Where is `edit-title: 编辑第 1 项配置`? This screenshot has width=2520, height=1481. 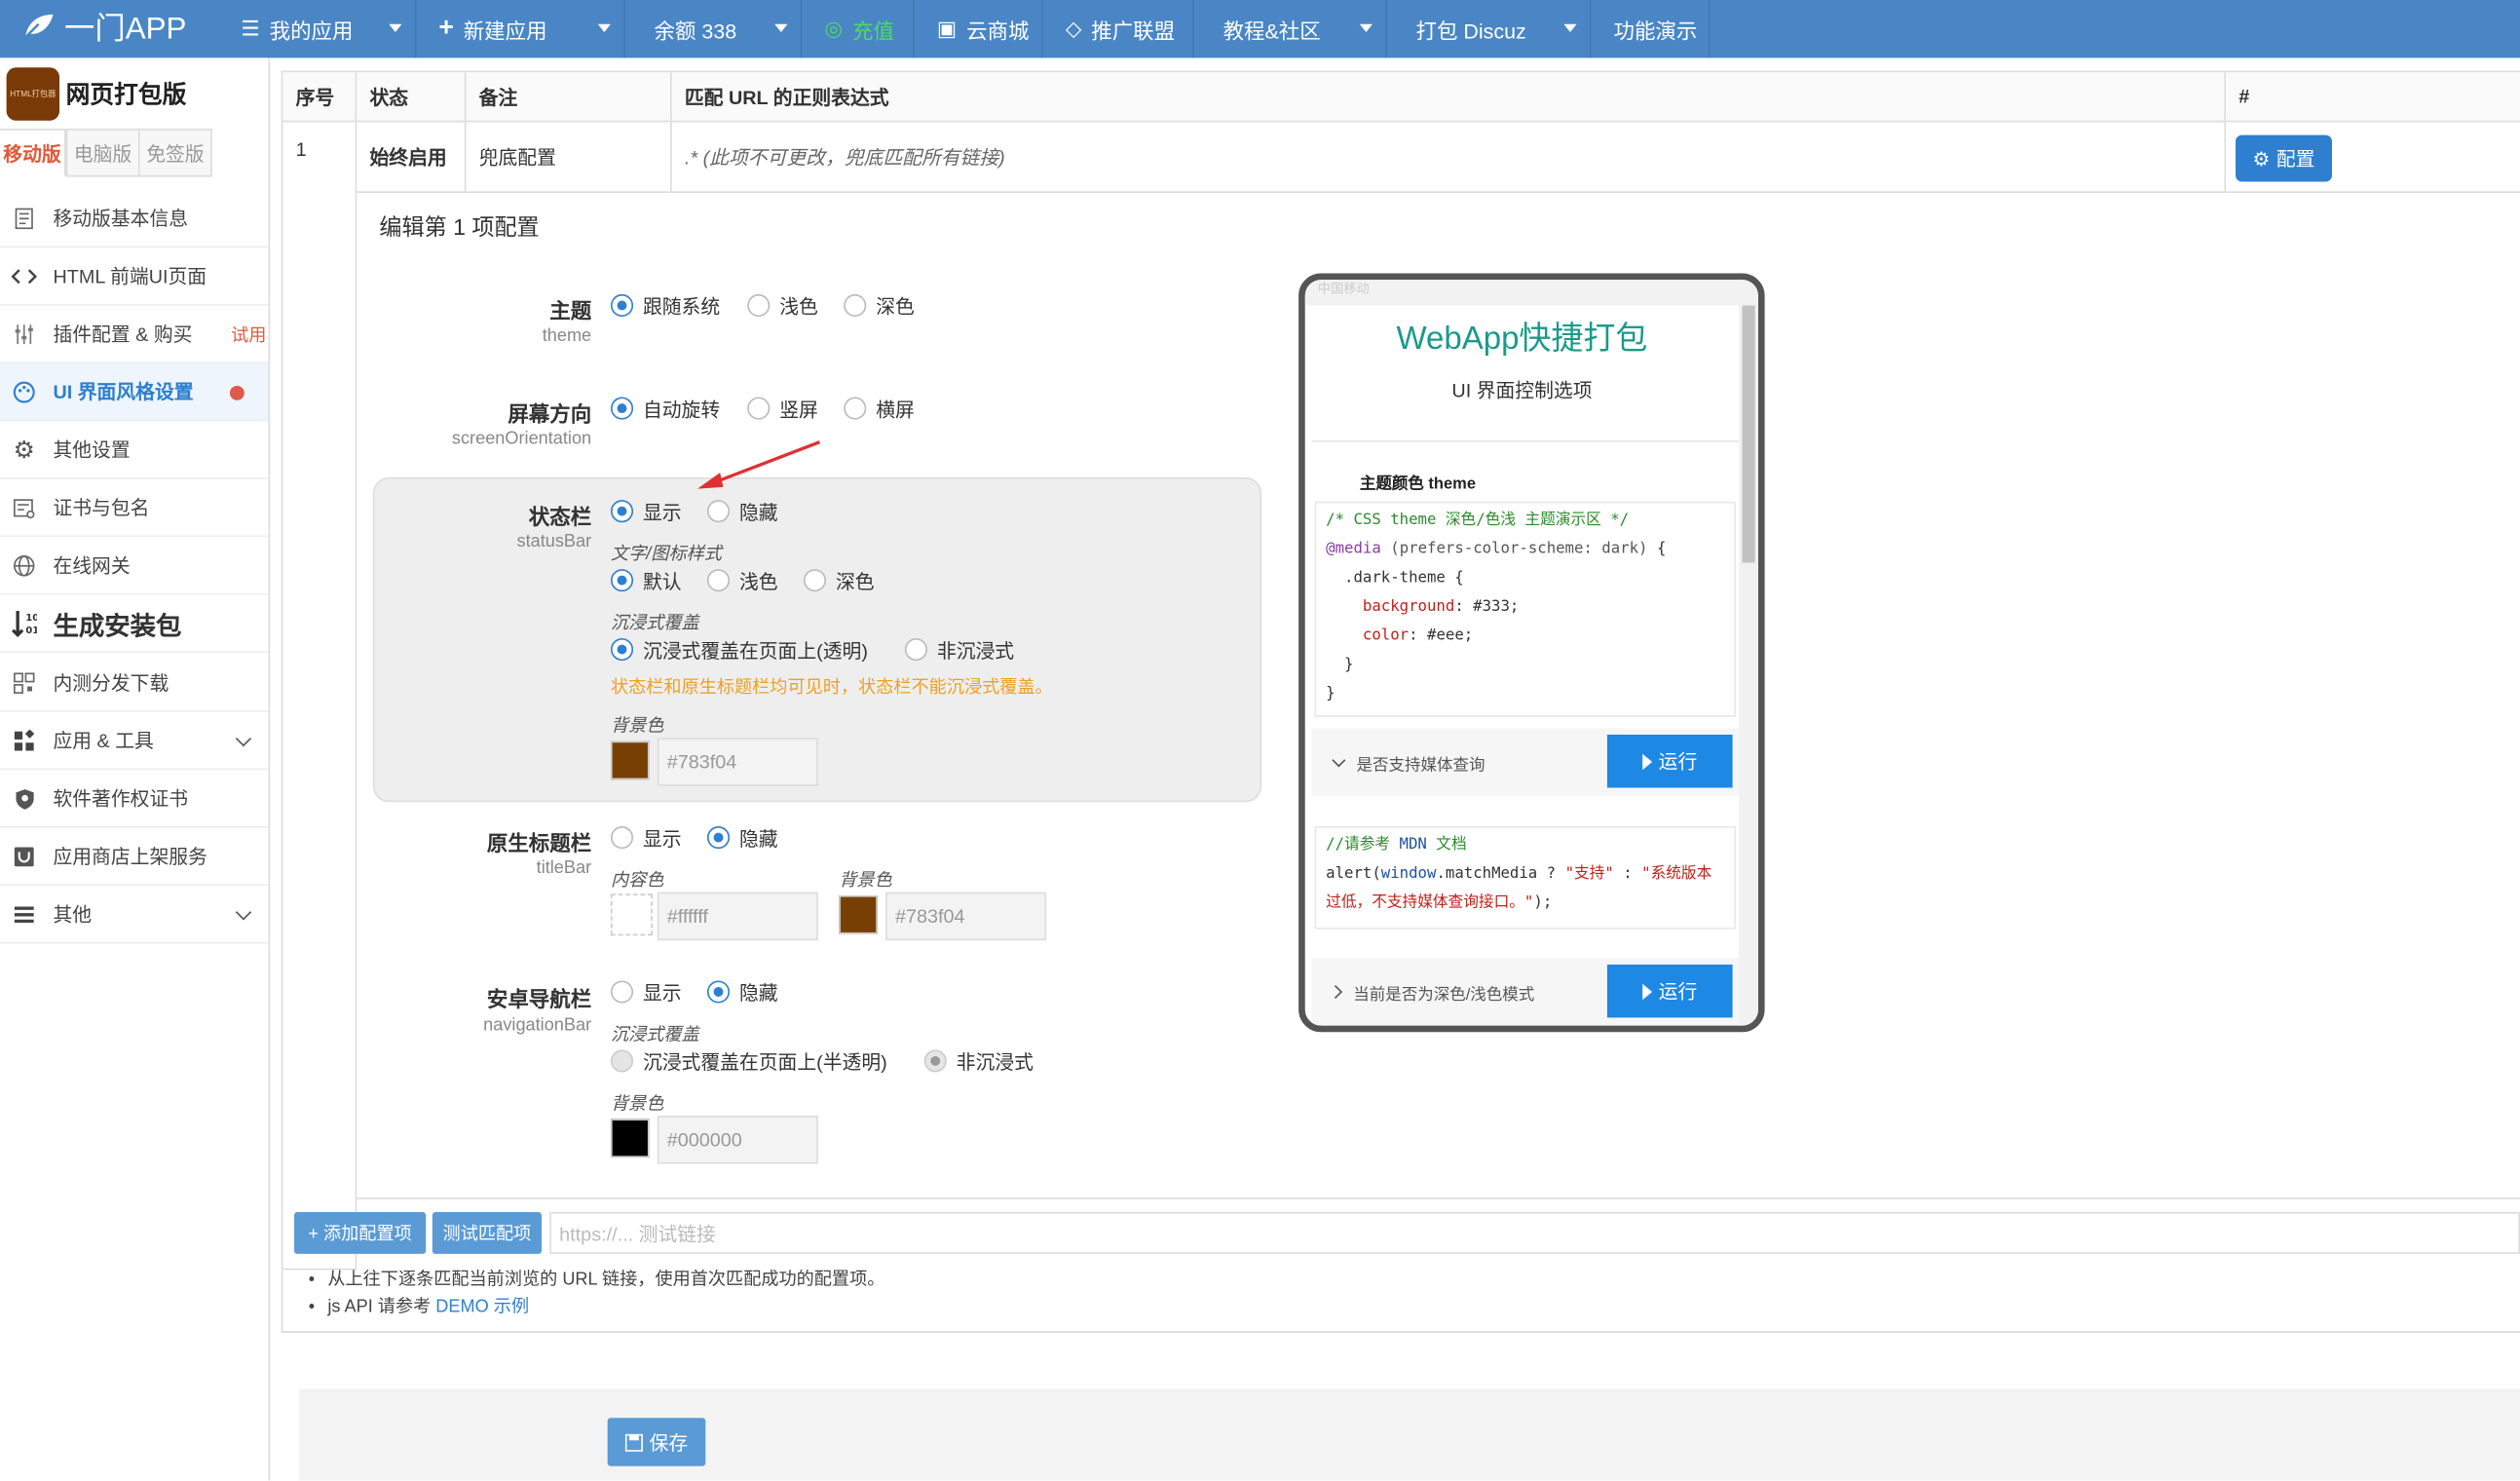 edit-title: 编辑第 1 项配置 is located at coordinates (459, 226).